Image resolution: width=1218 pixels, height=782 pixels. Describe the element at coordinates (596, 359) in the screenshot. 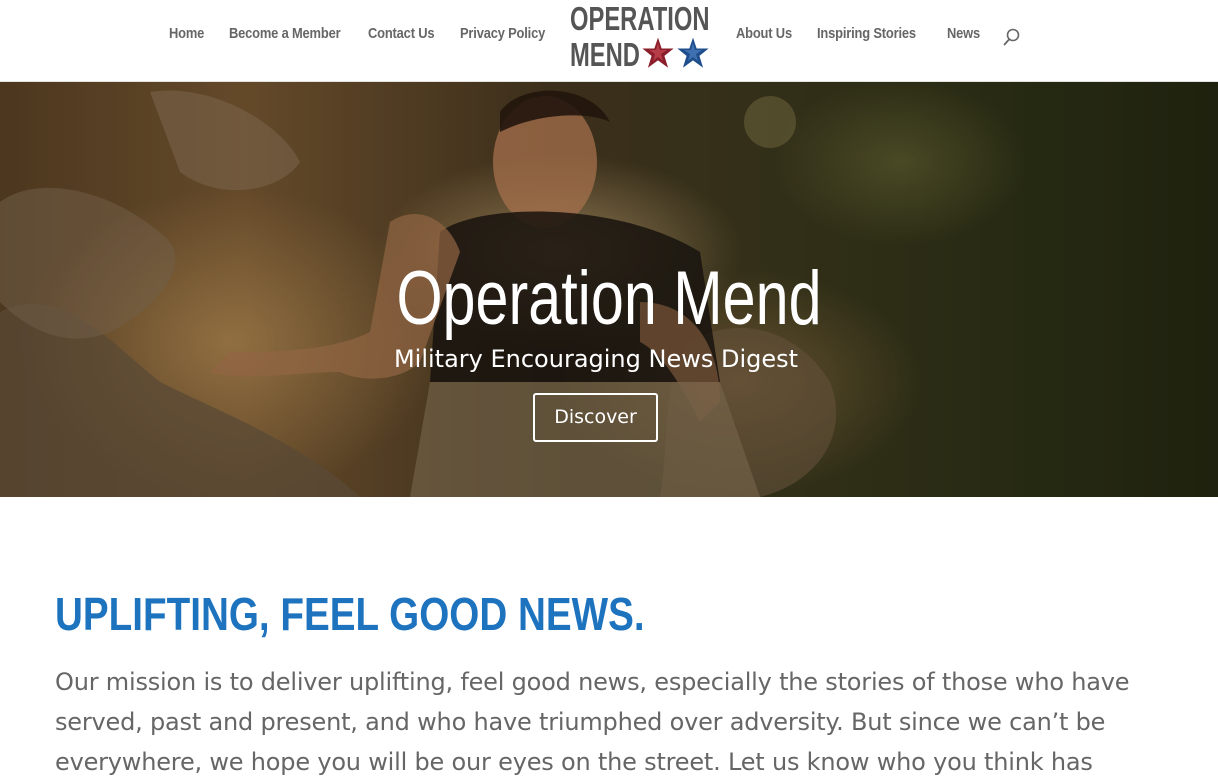

I see `hero-subtitle: Military Encouraging News Digest` at that location.